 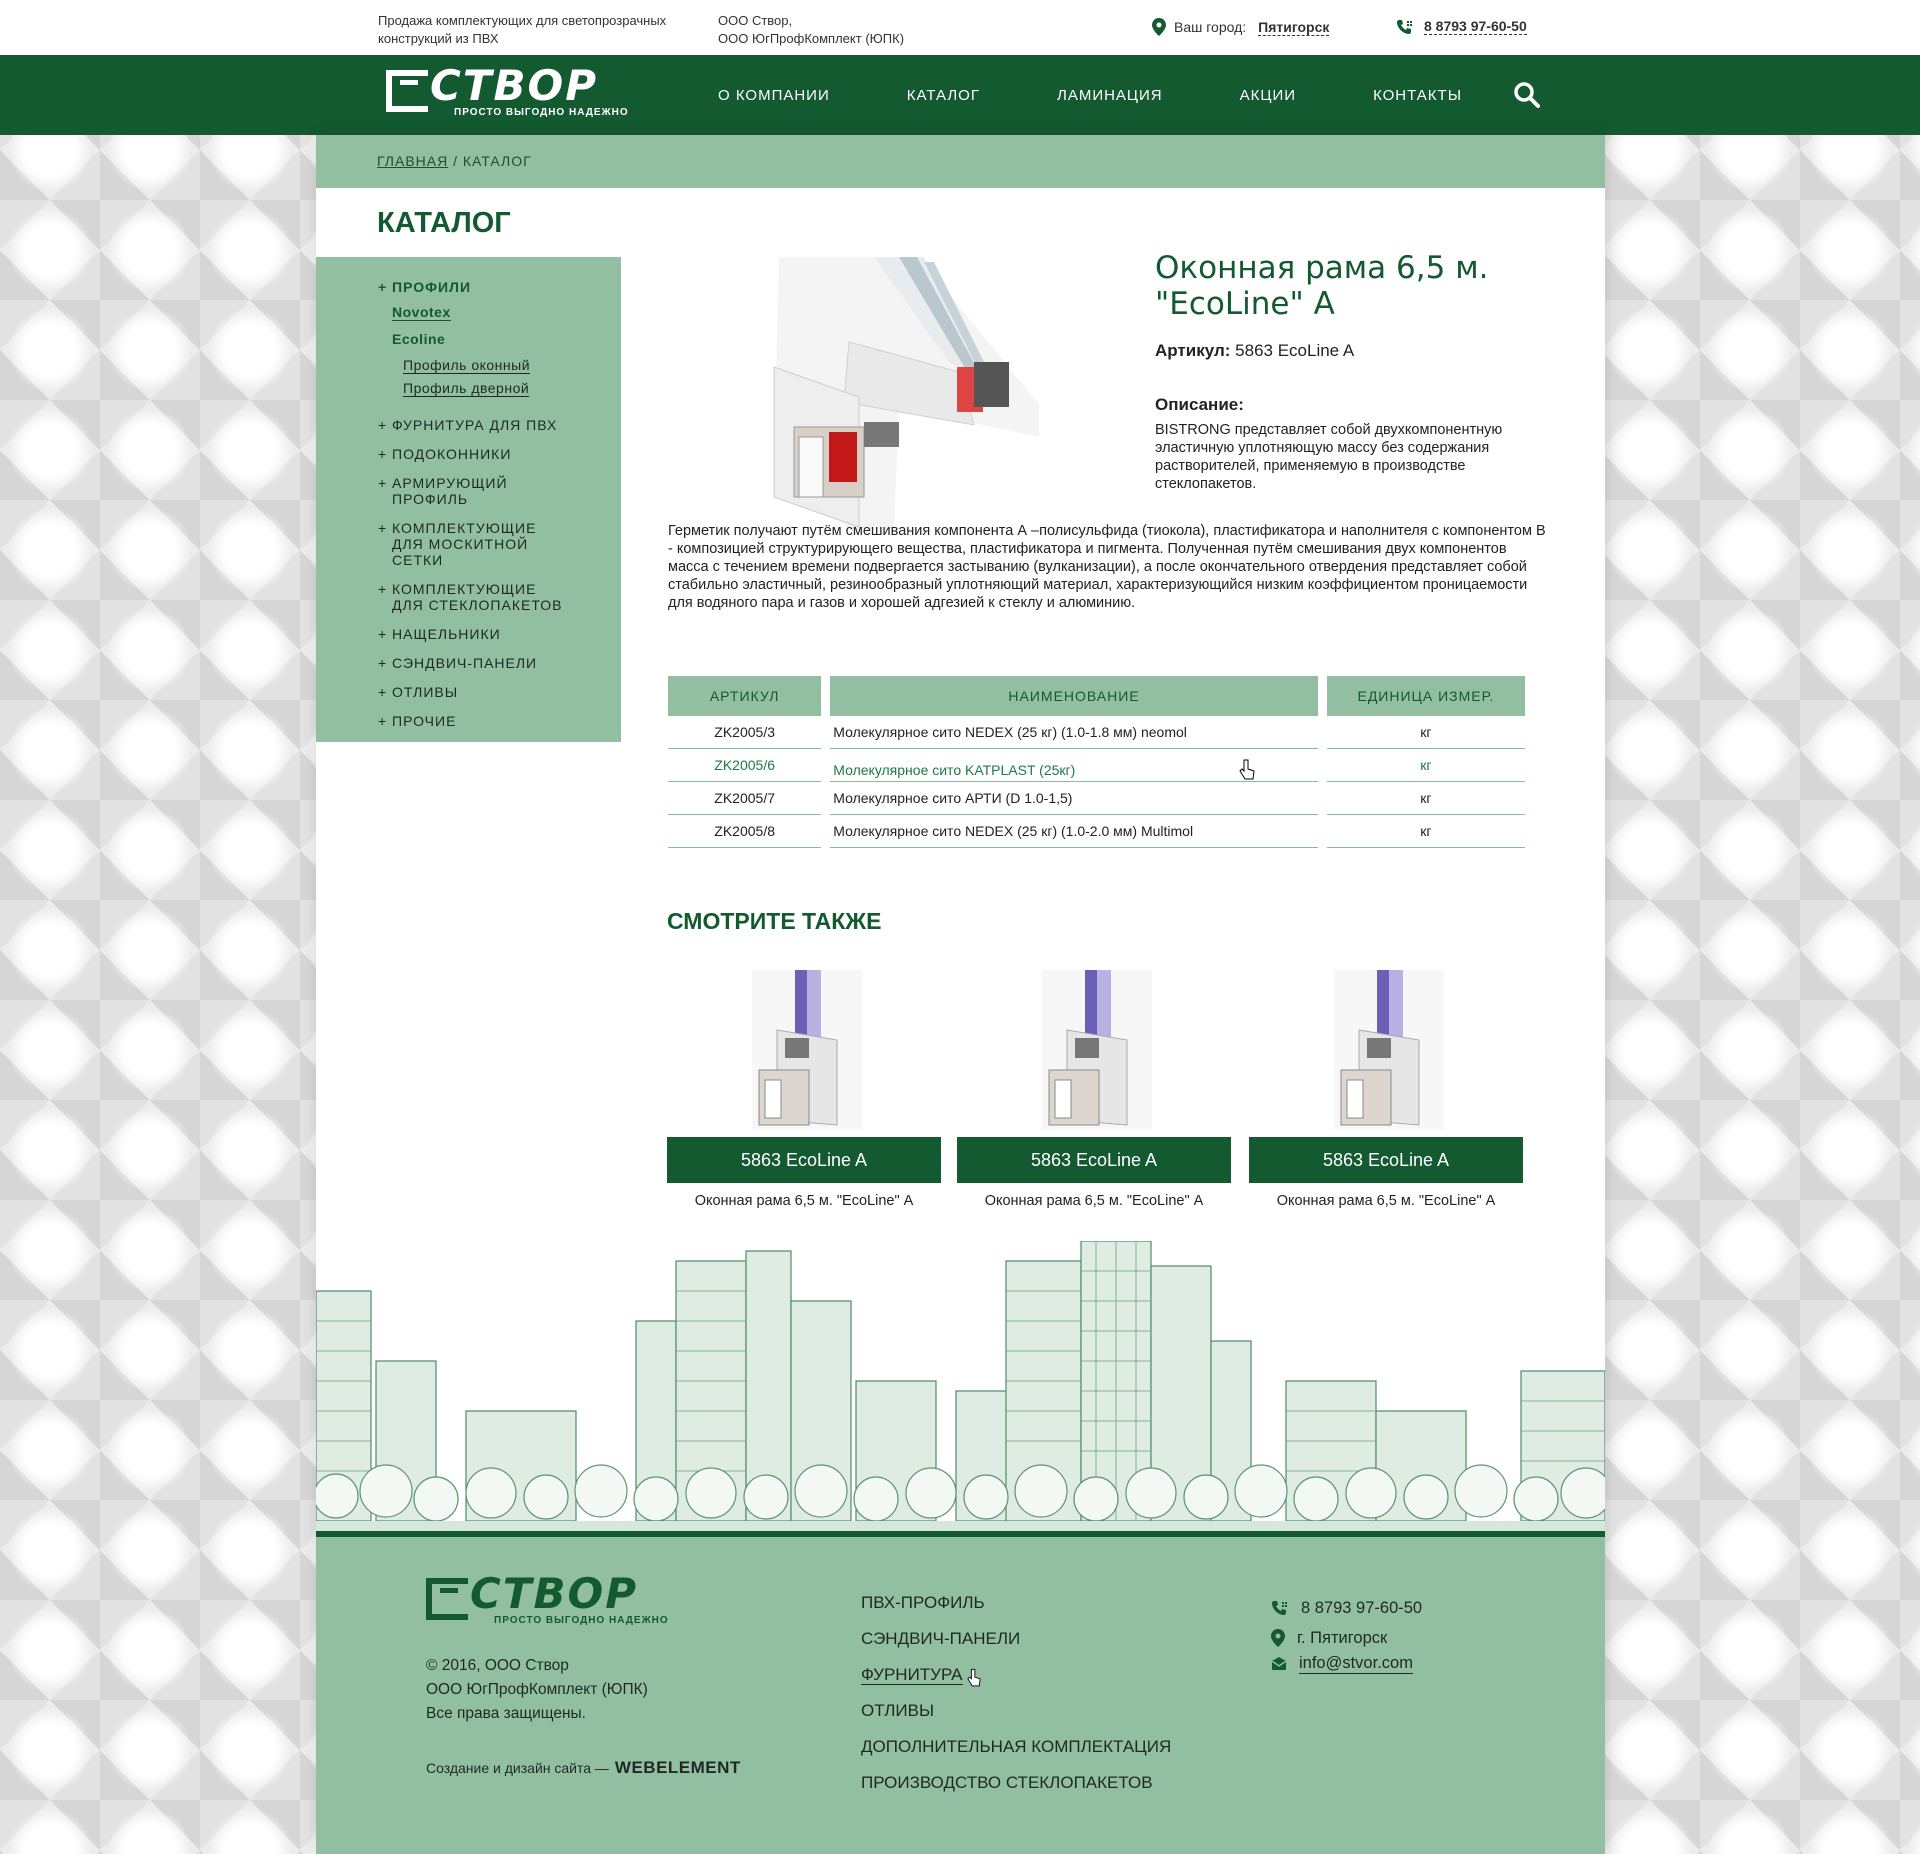 What do you see at coordinates (1527, 97) in the screenshot?
I see `search-button` at bounding box center [1527, 97].